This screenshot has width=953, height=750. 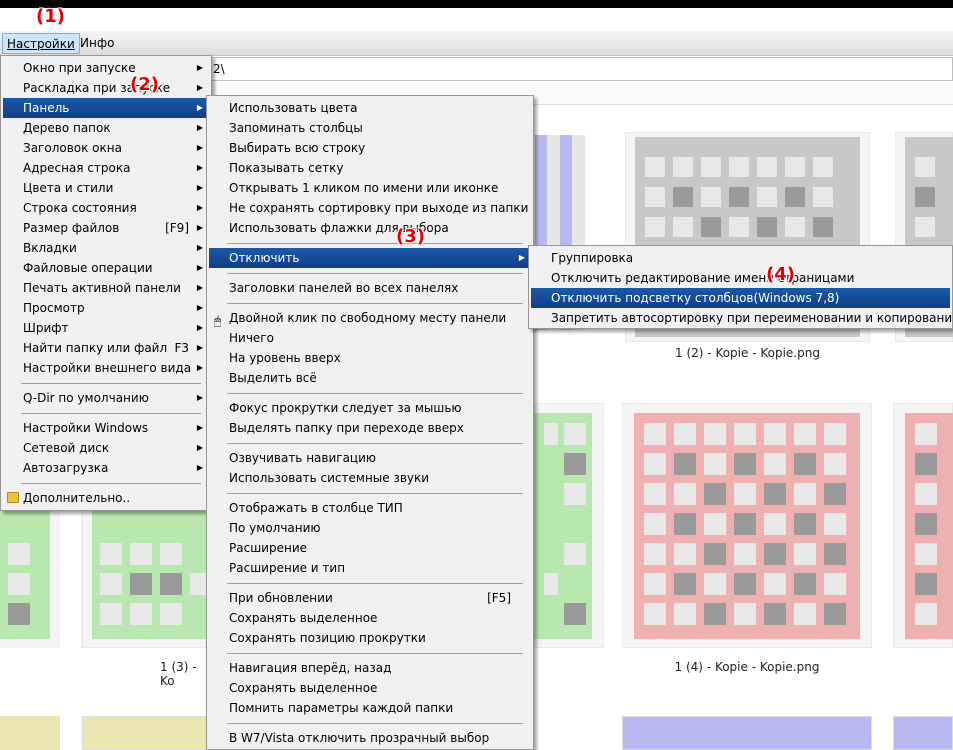 What do you see at coordinates (106, 88) in the screenshot?
I see `settings-menu-item: Раскладка при запуске ▶` at bounding box center [106, 88].